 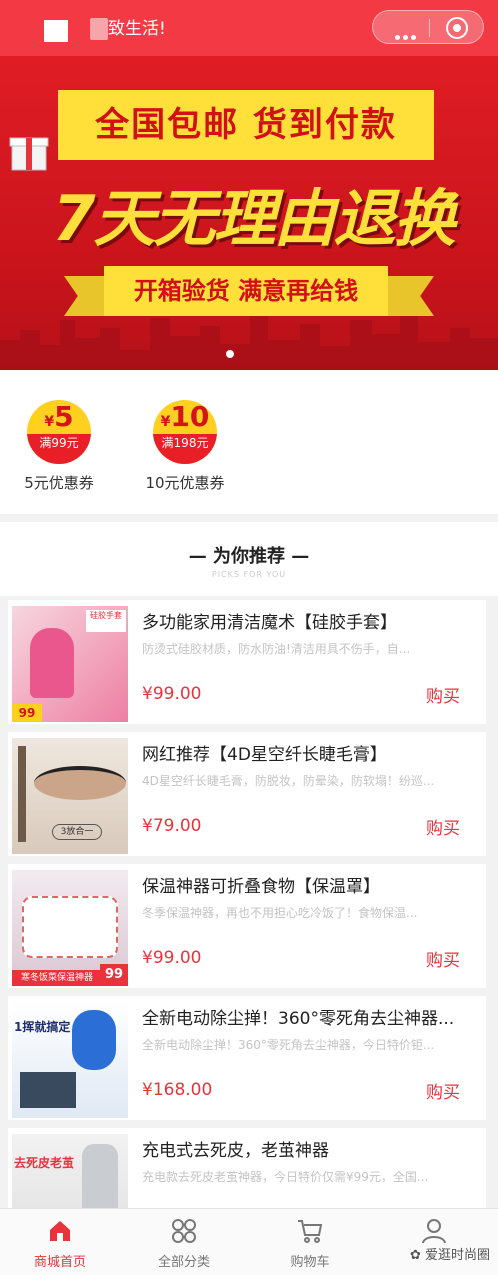 I want to click on grid-icon, so click(x=184, y=1231).